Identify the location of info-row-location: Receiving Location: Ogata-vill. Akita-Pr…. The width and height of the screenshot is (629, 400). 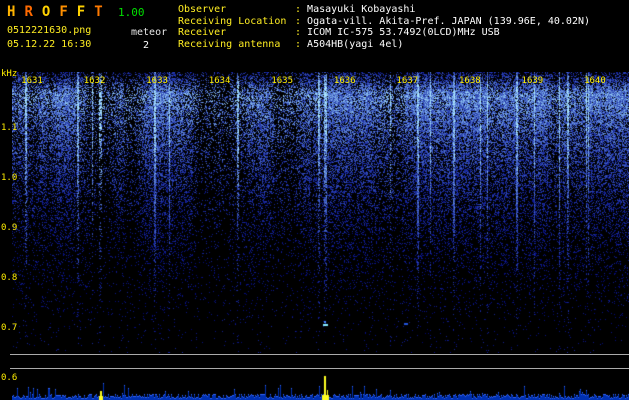
(384, 22).